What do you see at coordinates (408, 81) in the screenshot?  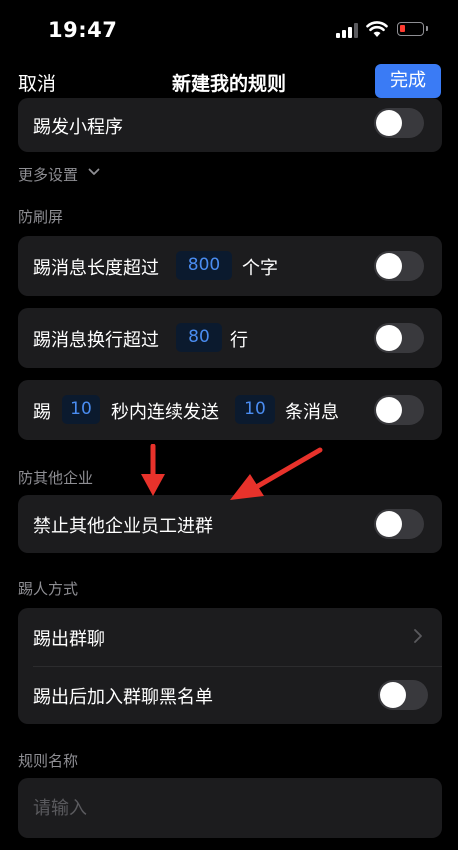 I see `done-button: 完成` at bounding box center [408, 81].